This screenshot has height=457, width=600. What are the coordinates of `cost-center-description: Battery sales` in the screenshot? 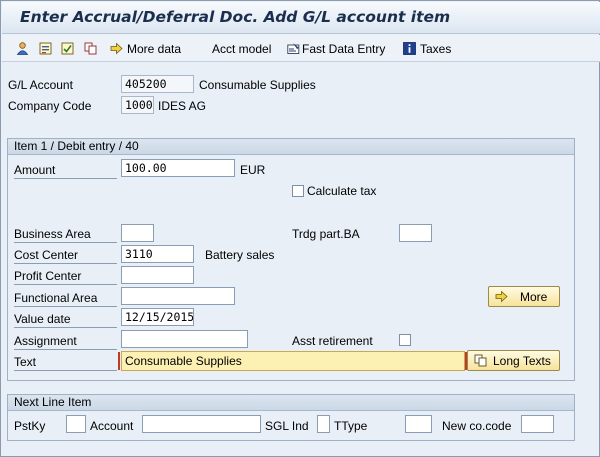 It's located at (240, 255).